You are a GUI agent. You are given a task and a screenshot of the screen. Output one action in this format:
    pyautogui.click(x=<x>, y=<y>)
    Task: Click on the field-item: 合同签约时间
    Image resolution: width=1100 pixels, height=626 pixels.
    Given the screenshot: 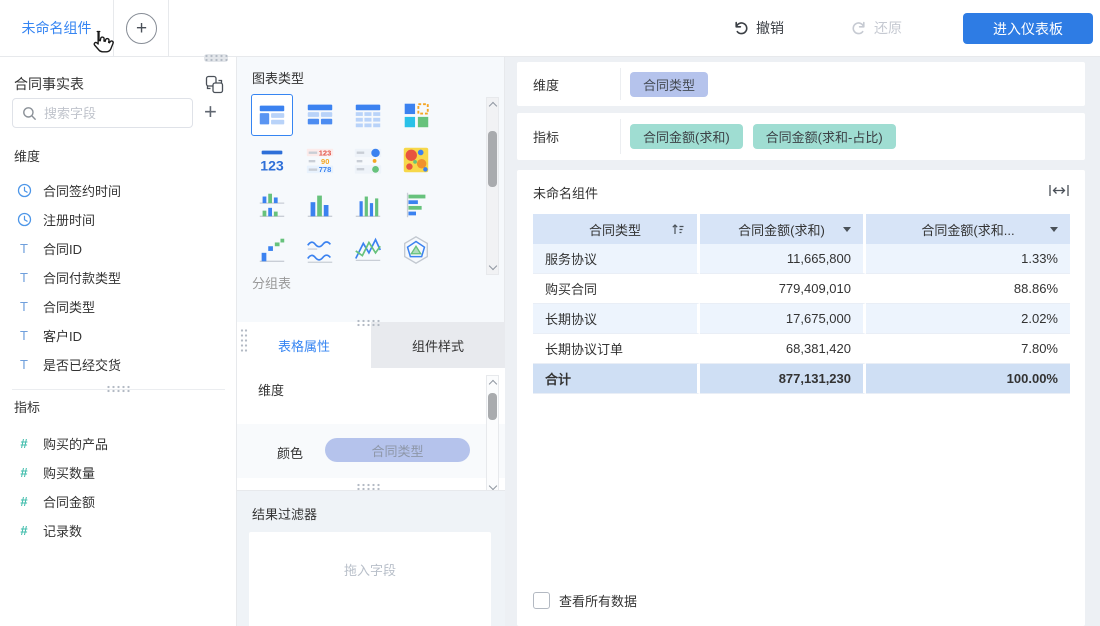 What is the action you would take?
    pyautogui.click(x=118, y=190)
    